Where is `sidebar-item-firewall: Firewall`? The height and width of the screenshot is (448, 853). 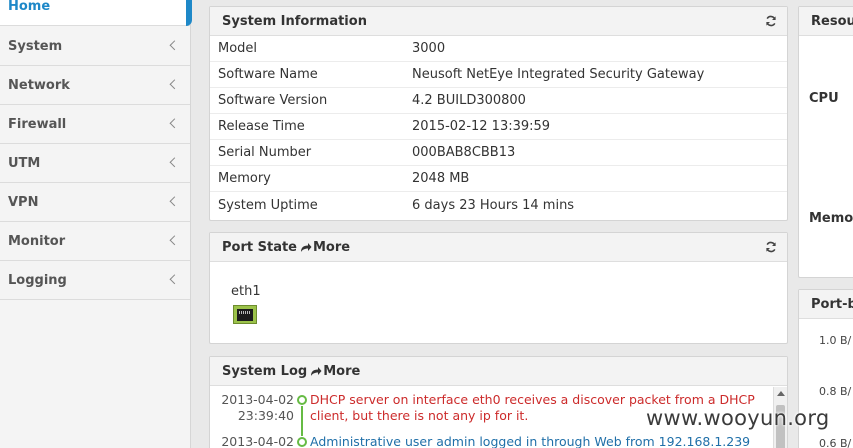 sidebar-item-firewall: Firewall is located at coordinates (95, 124).